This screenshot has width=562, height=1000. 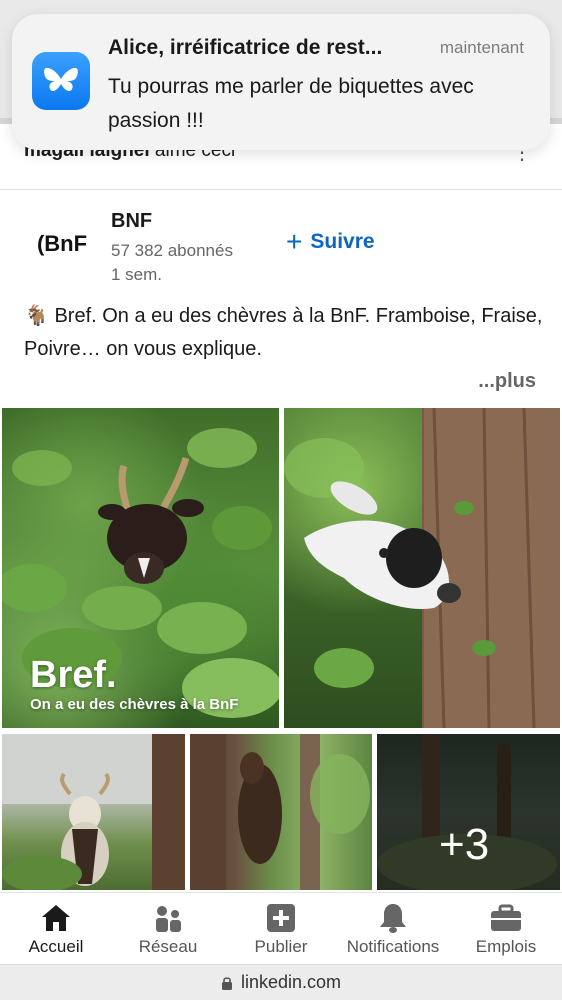 I want to click on nav-post: Publier, so click(x=281, y=929).